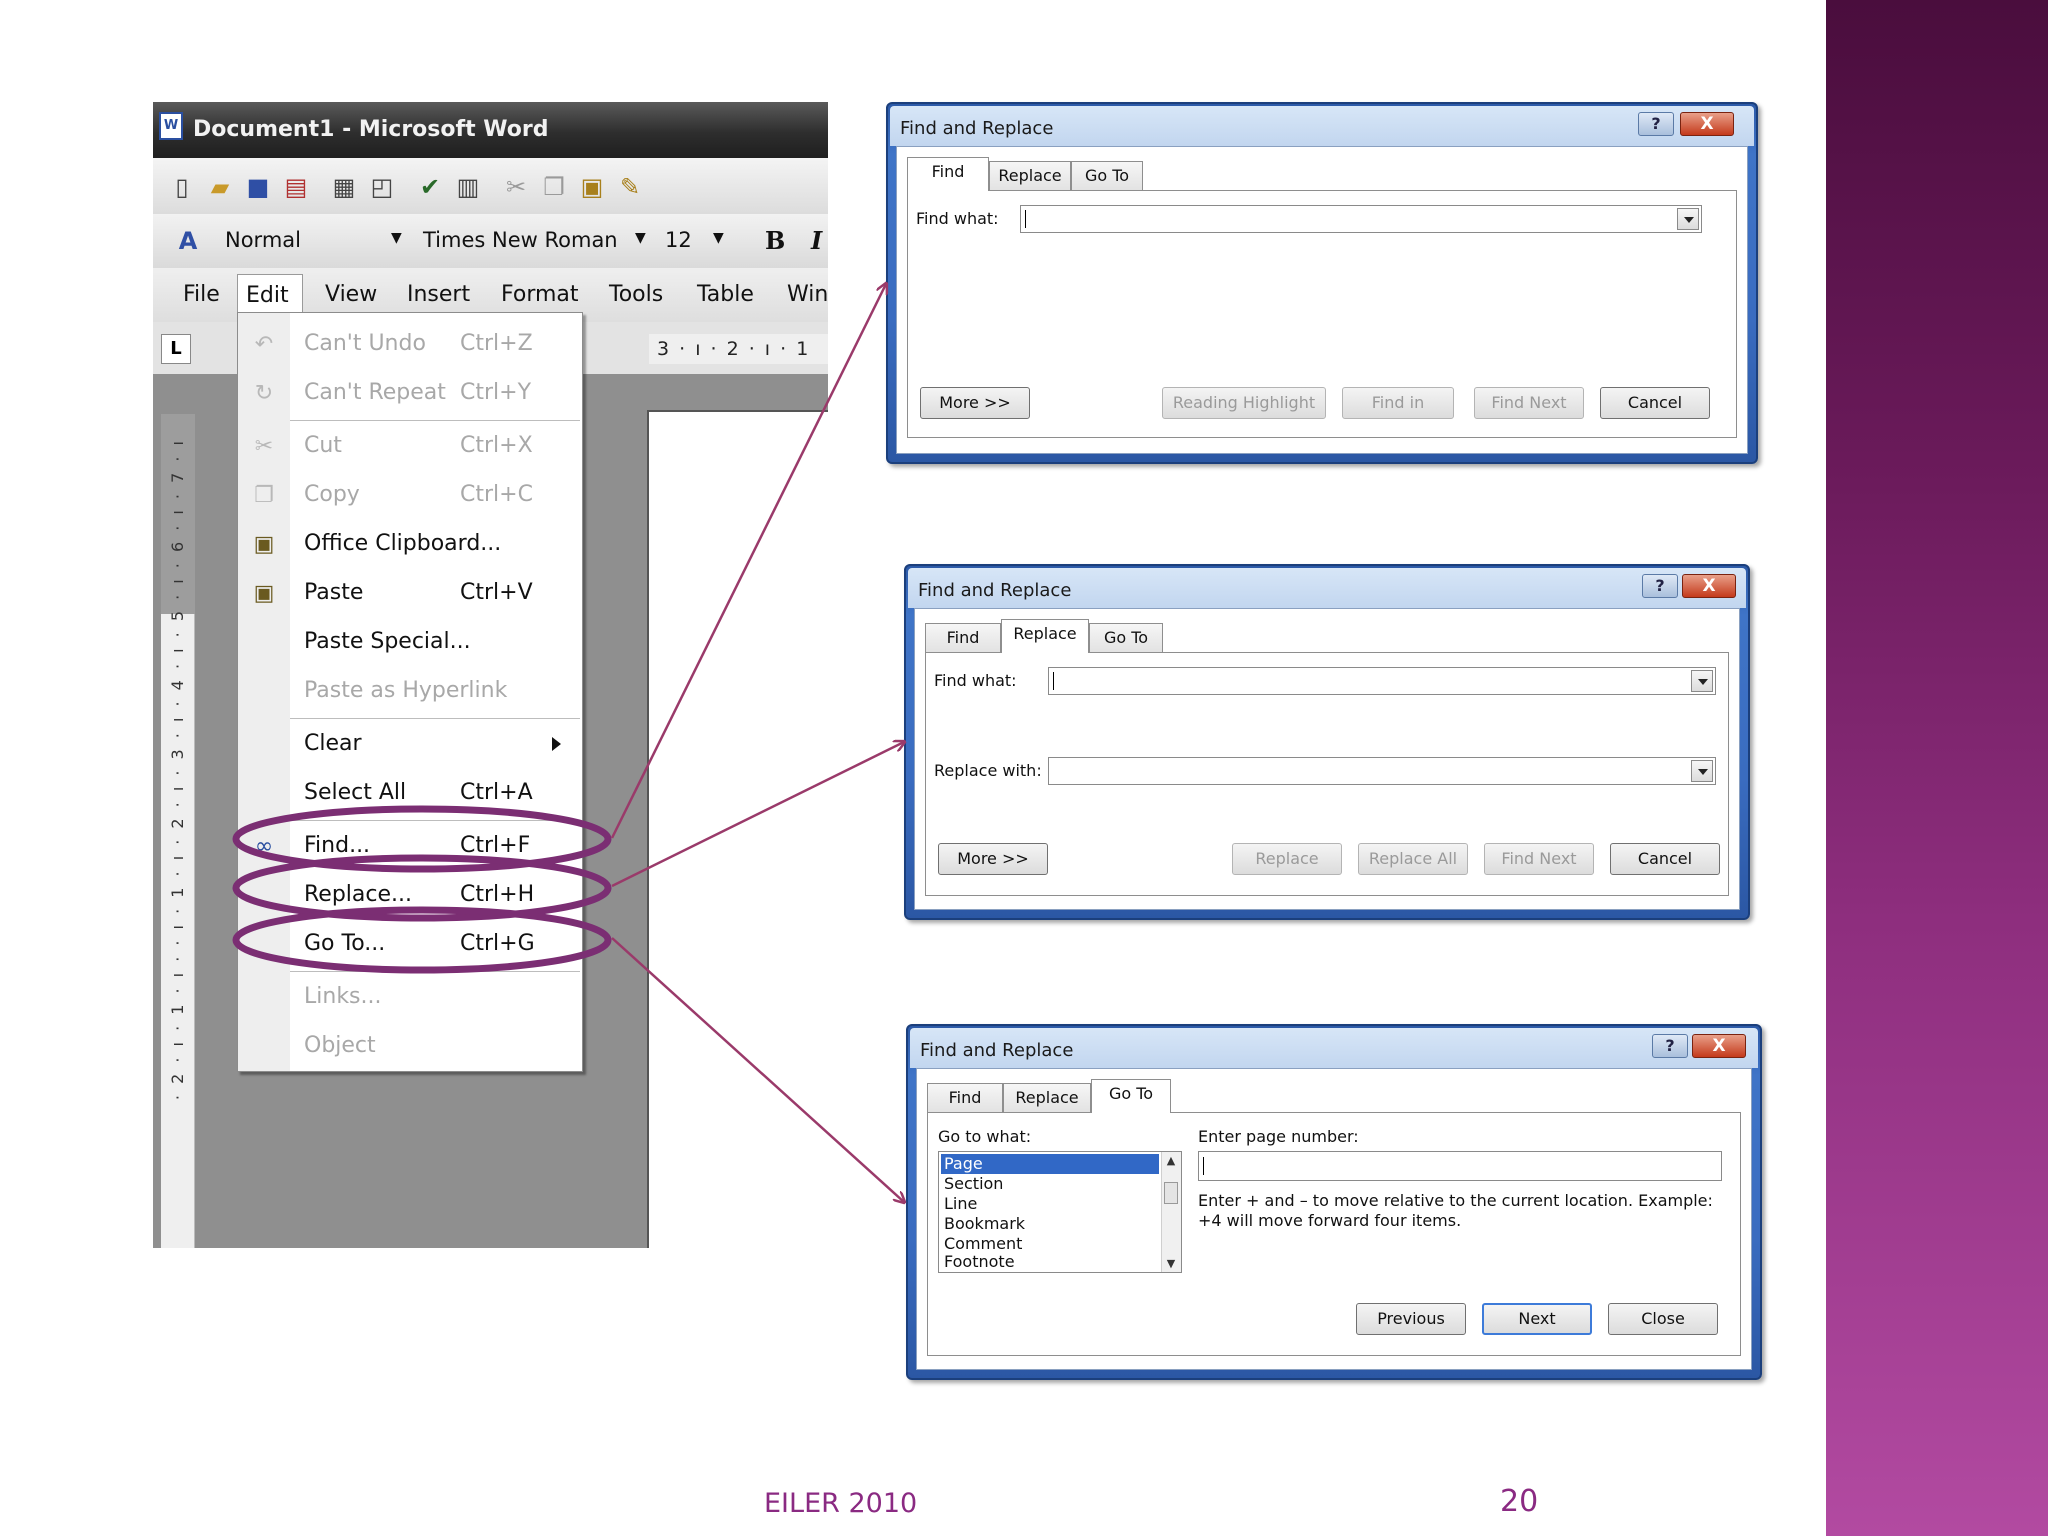 Image resolution: width=2048 pixels, height=1536 pixels. Describe the element at coordinates (1050, 1204) in the screenshot. I see `list-item: Line` at that location.